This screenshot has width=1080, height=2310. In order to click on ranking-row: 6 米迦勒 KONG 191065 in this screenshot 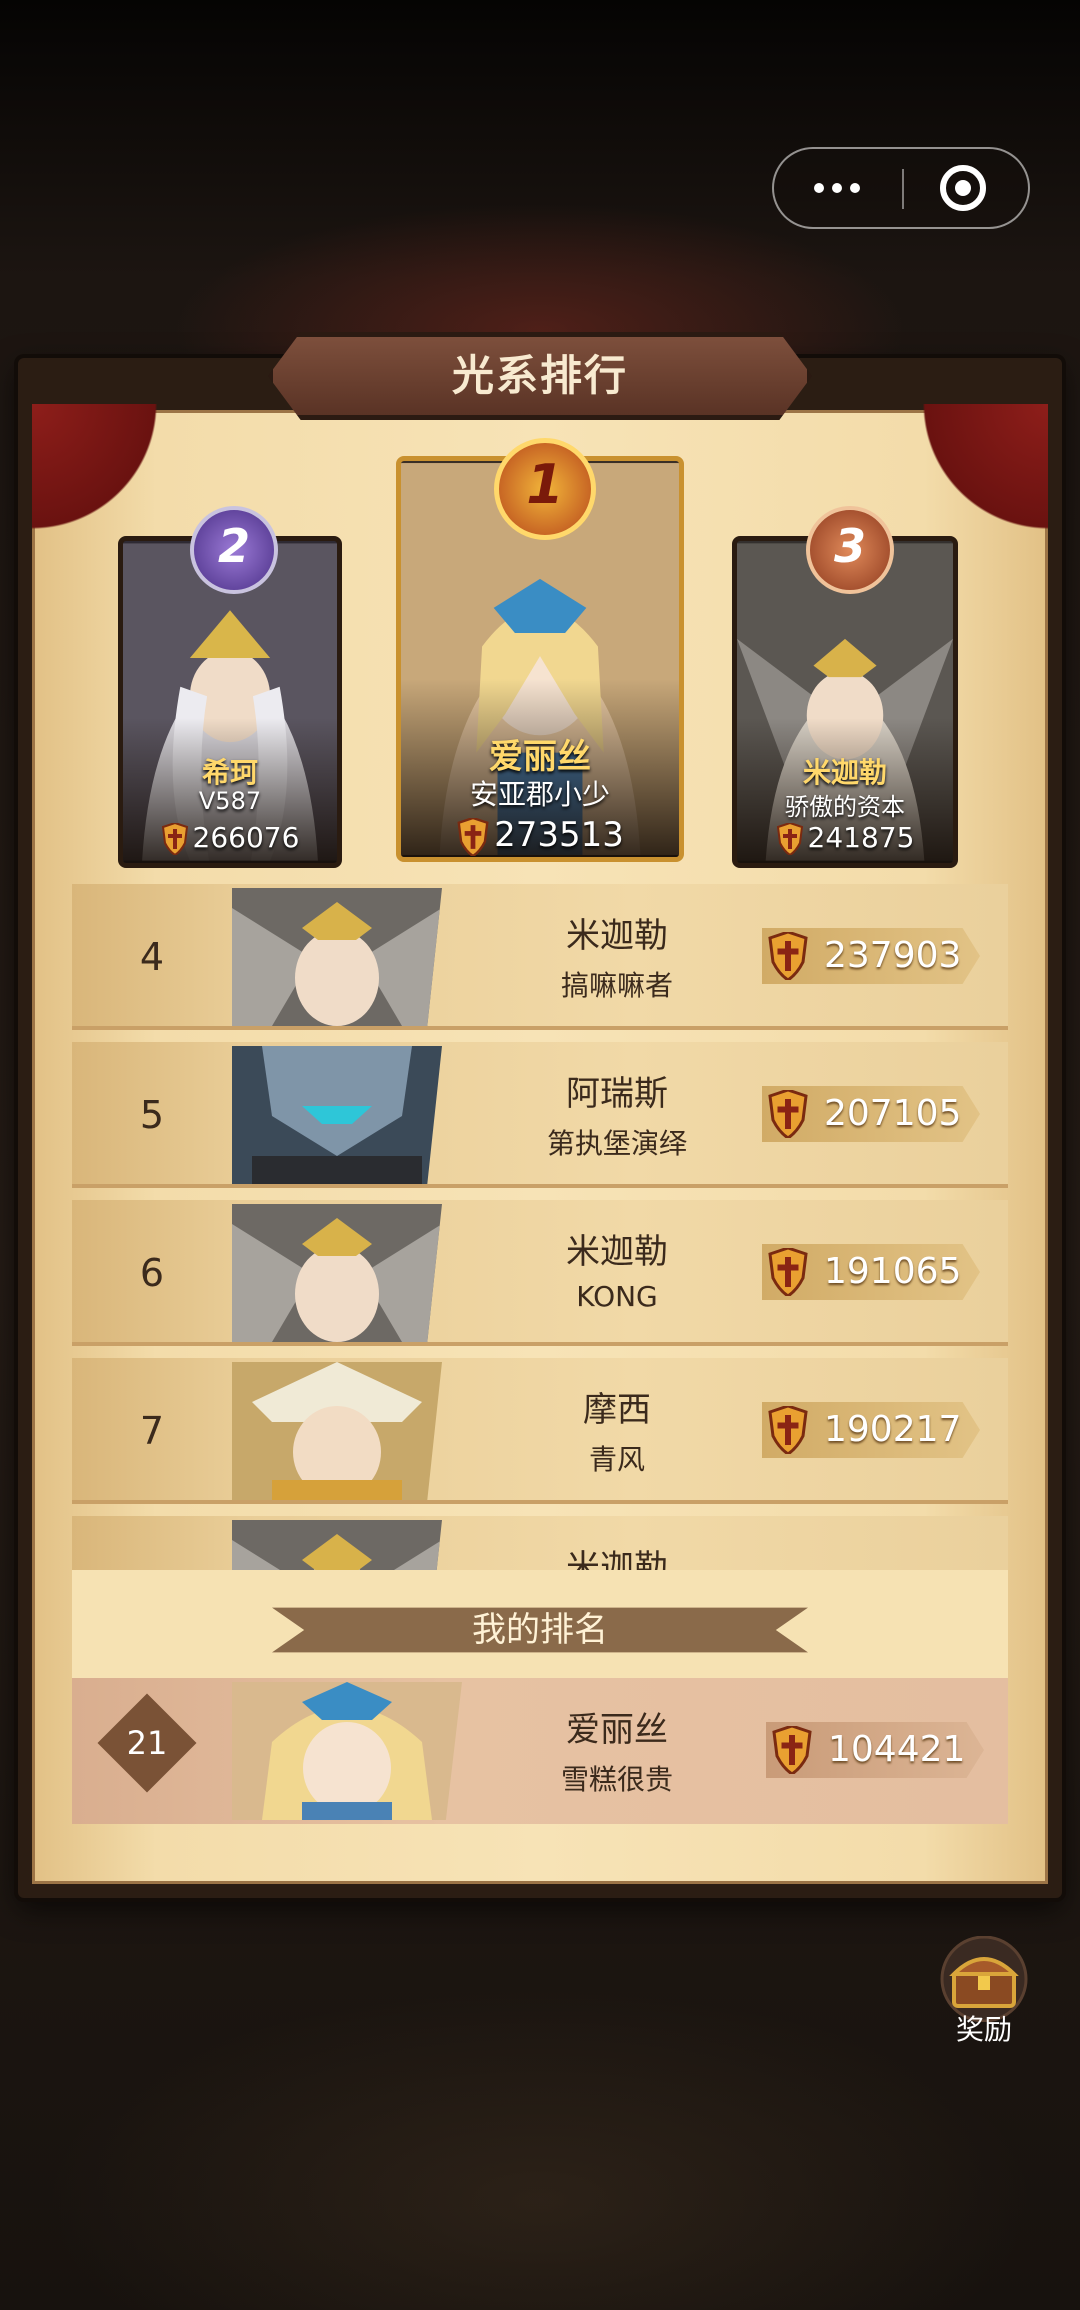, I will do `click(540, 1273)`.